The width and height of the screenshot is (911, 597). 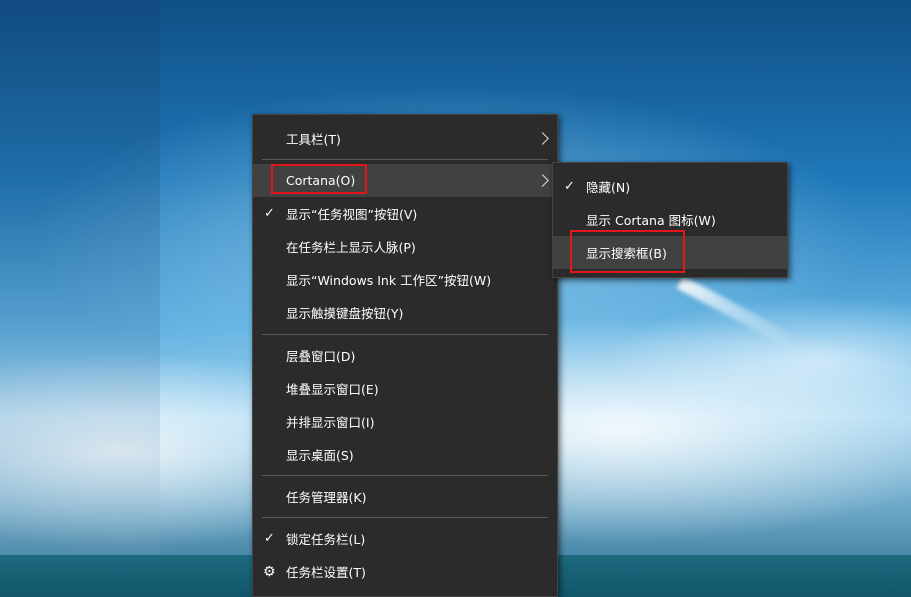 I want to click on menu-item-label: 锁定任务栏(L), so click(x=326, y=539).